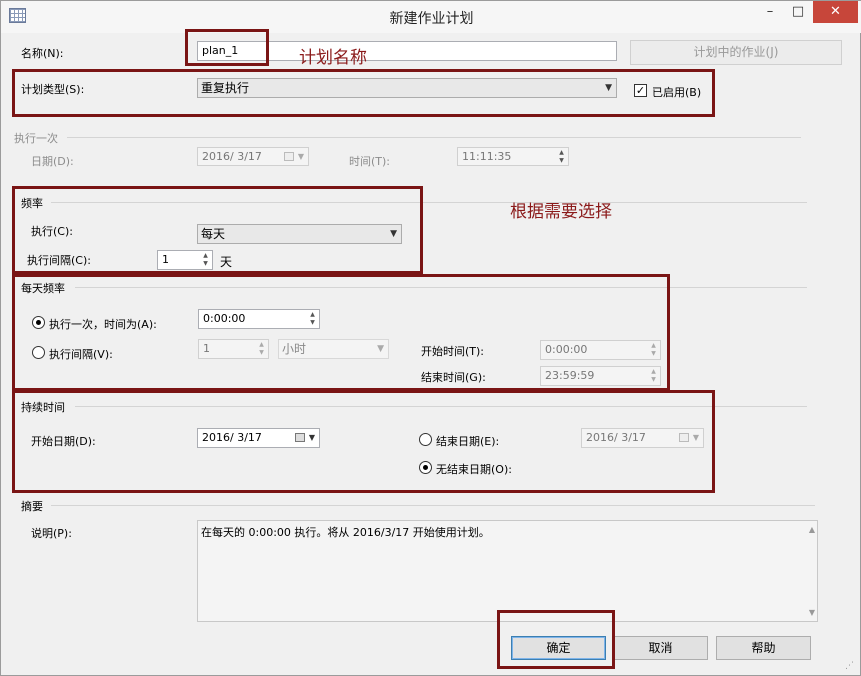 This screenshot has height=676, width=861. What do you see at coordinates (487, 156) in the screenshot?
I see `once-time-value: 11:11:35` at bounding box center [487, 156].